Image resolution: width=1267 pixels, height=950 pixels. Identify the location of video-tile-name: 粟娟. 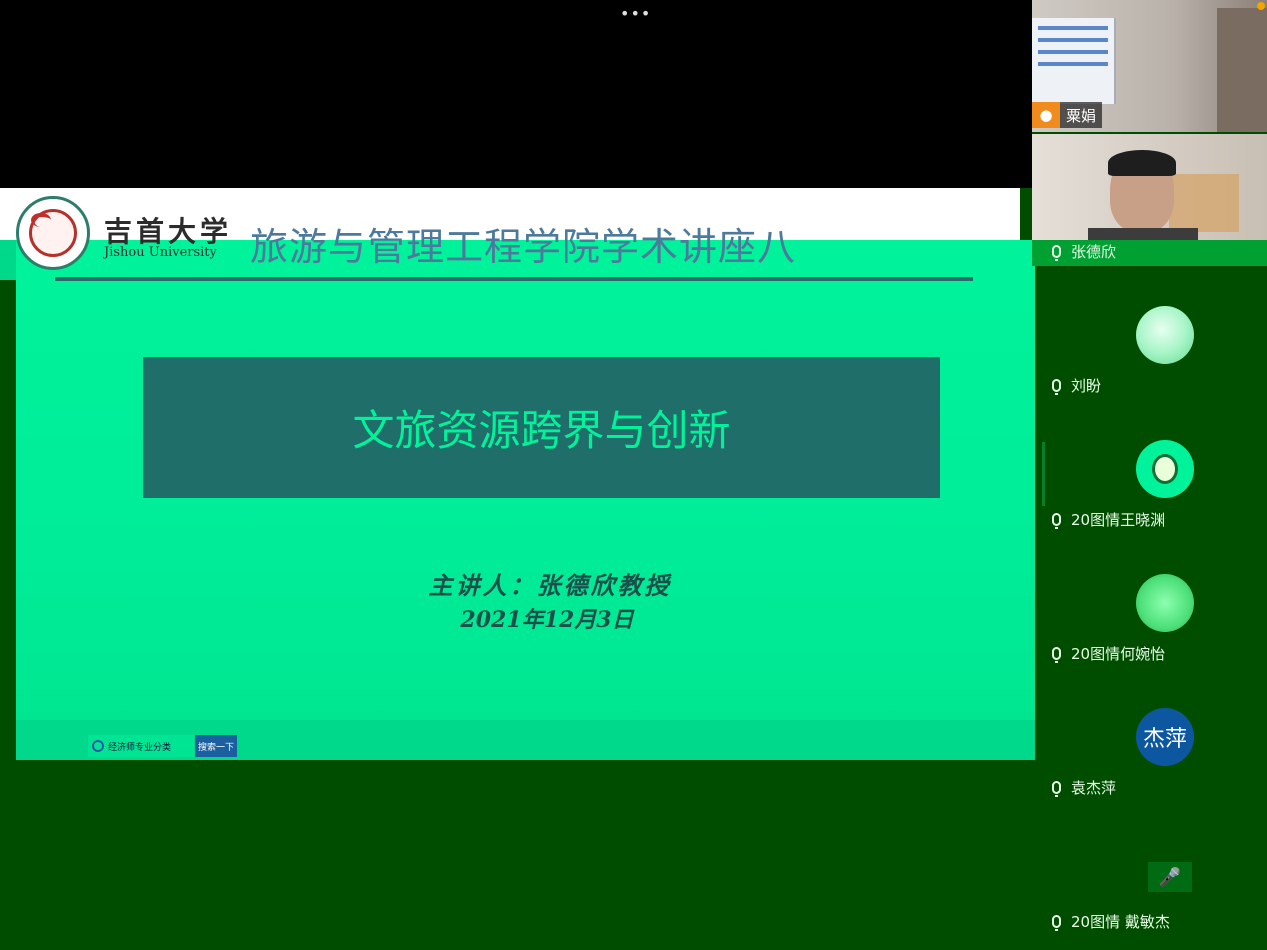
(1081, 115).